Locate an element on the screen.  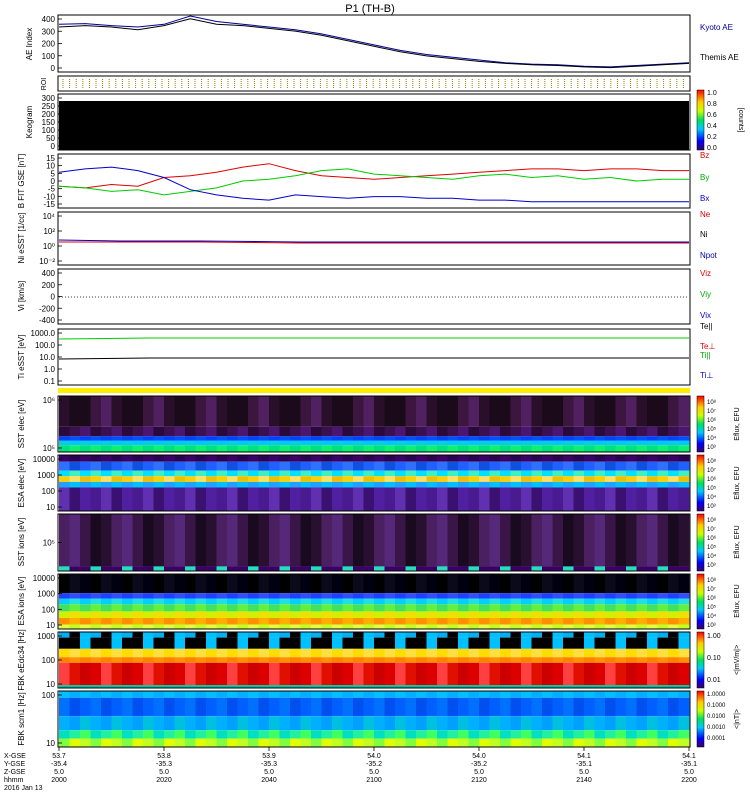
eflux-colorbar-tick: 10³ is located at coordinates (711, 507).